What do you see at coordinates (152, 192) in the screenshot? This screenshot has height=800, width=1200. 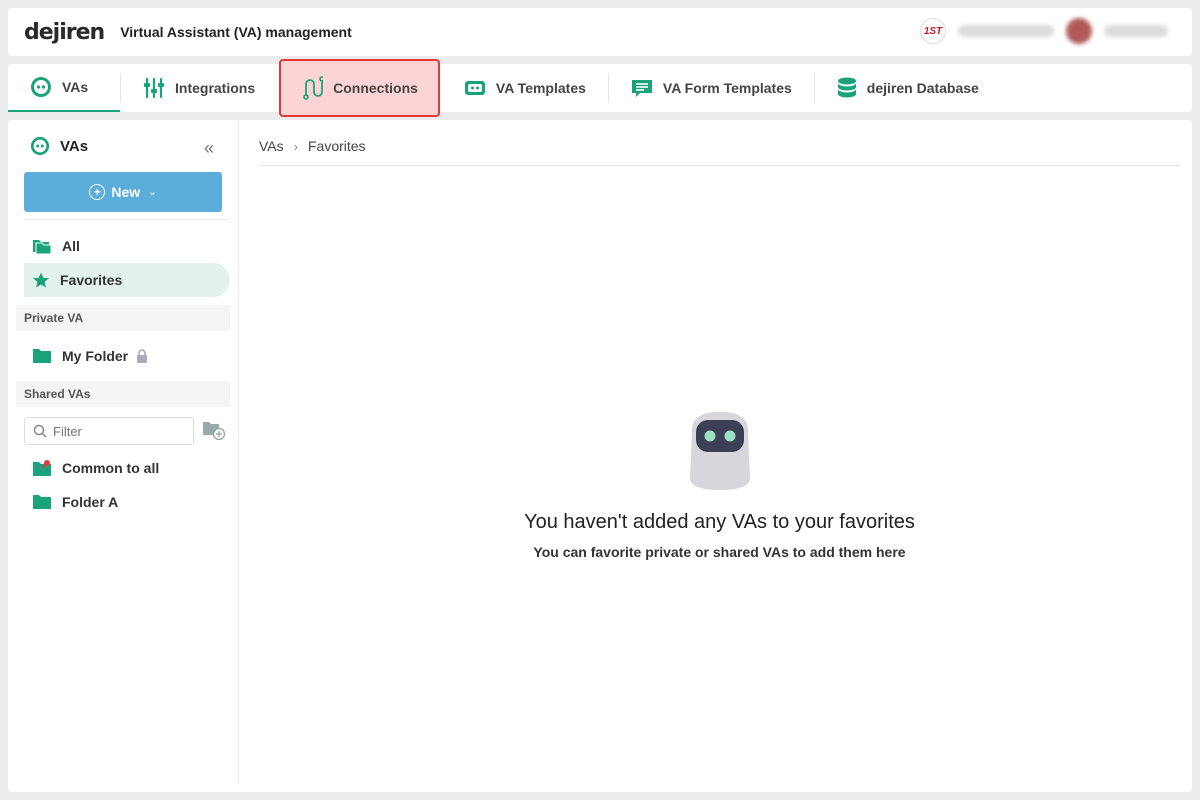 I see `chevron-down-icon: ⌄` at bounding box center [152, 192].